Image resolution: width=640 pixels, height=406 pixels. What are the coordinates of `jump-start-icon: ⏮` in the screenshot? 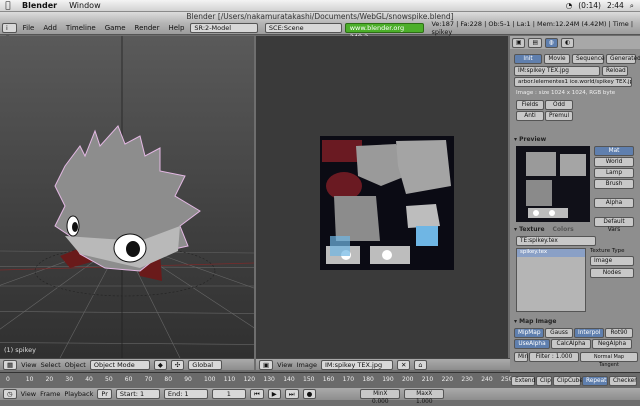 It's located at (256, 394).